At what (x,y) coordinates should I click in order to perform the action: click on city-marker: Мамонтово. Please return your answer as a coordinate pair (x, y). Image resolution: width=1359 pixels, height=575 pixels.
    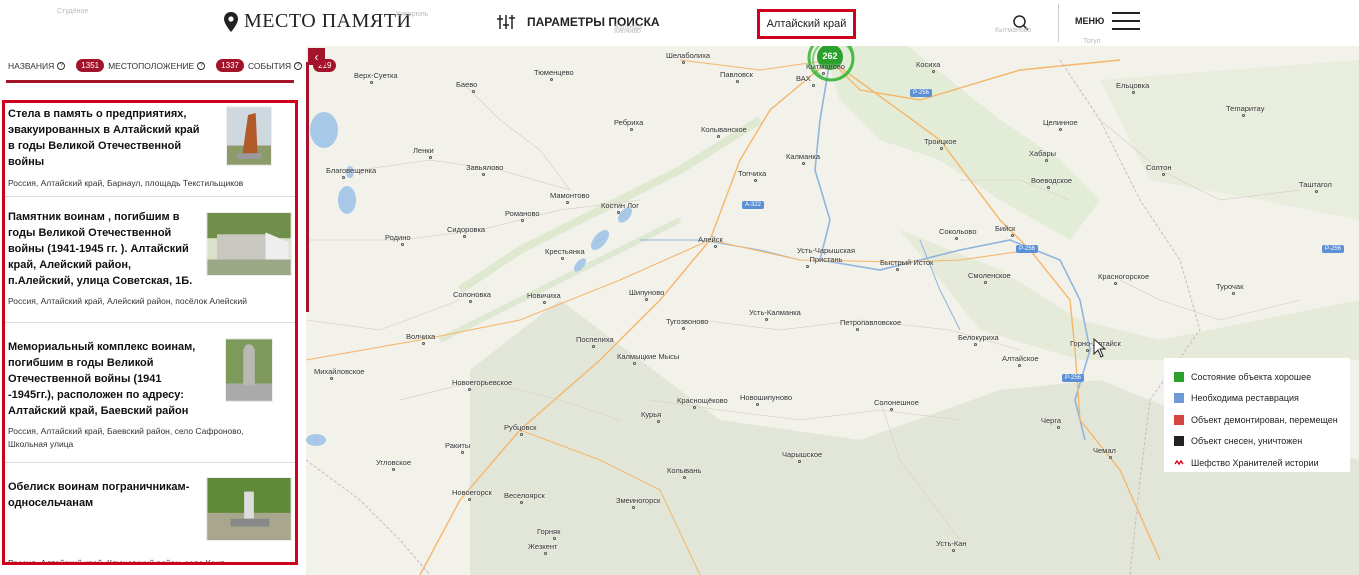
    Looking at the image, I should click on (570, 197).